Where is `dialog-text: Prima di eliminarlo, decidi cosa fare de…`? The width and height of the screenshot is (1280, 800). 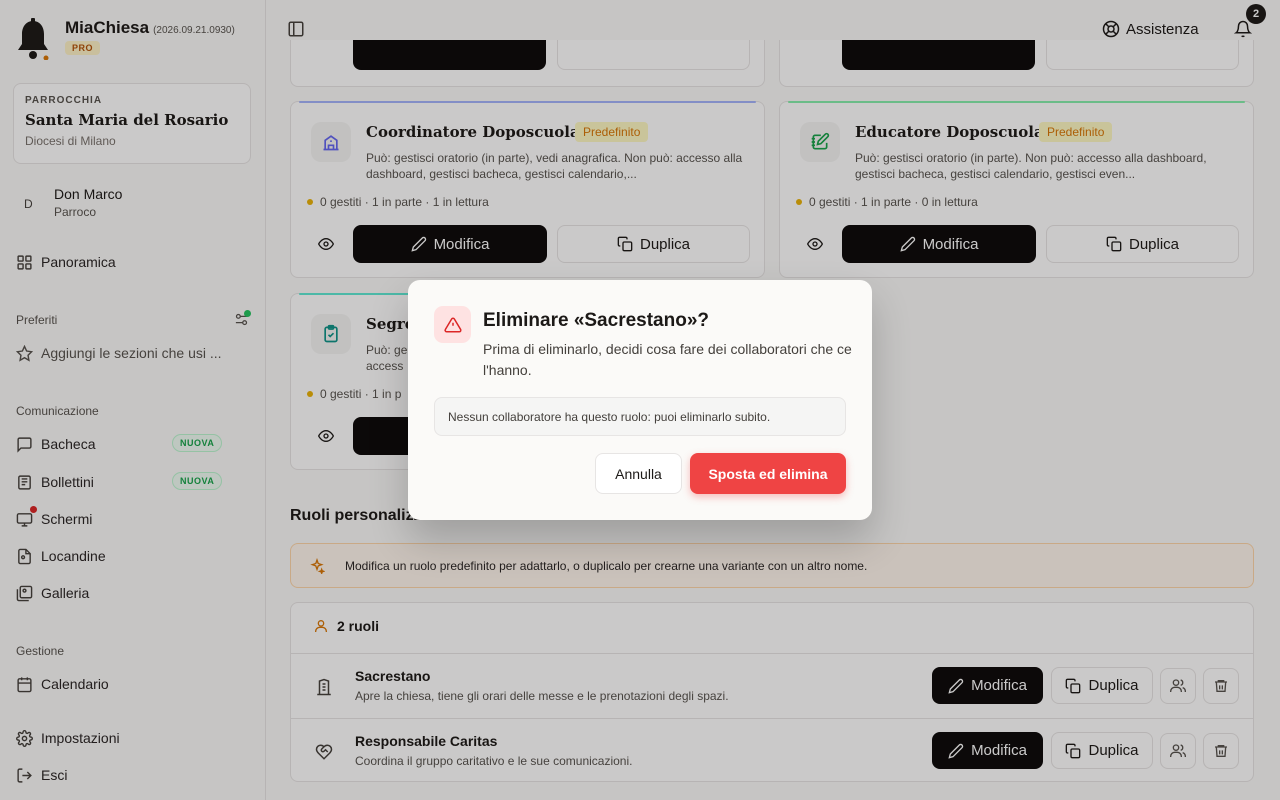
dialog-text: Prima di eliminarlo, decidi cosa fare de… is located at coordinates (667, 359).